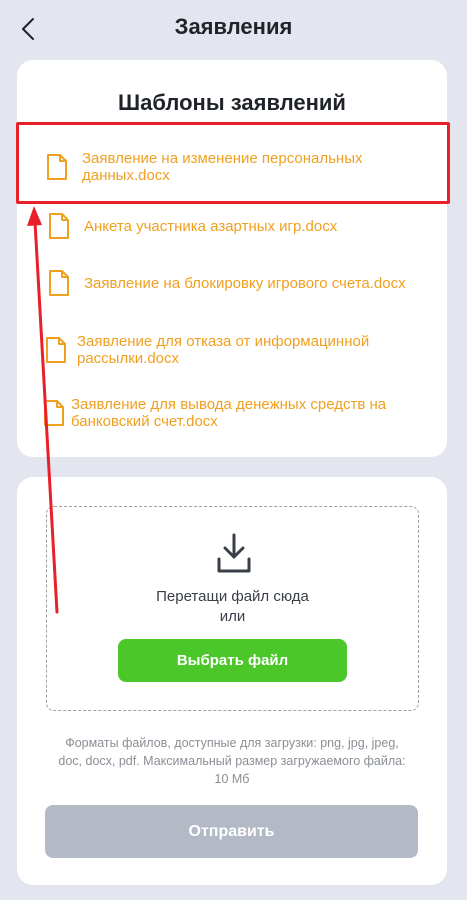 This screenshot has width=467, height=900. Describe the element at coordinates (211, 226) in the screenshot. I see `template-label: Анкета участника азартных игр.docx` at that location.